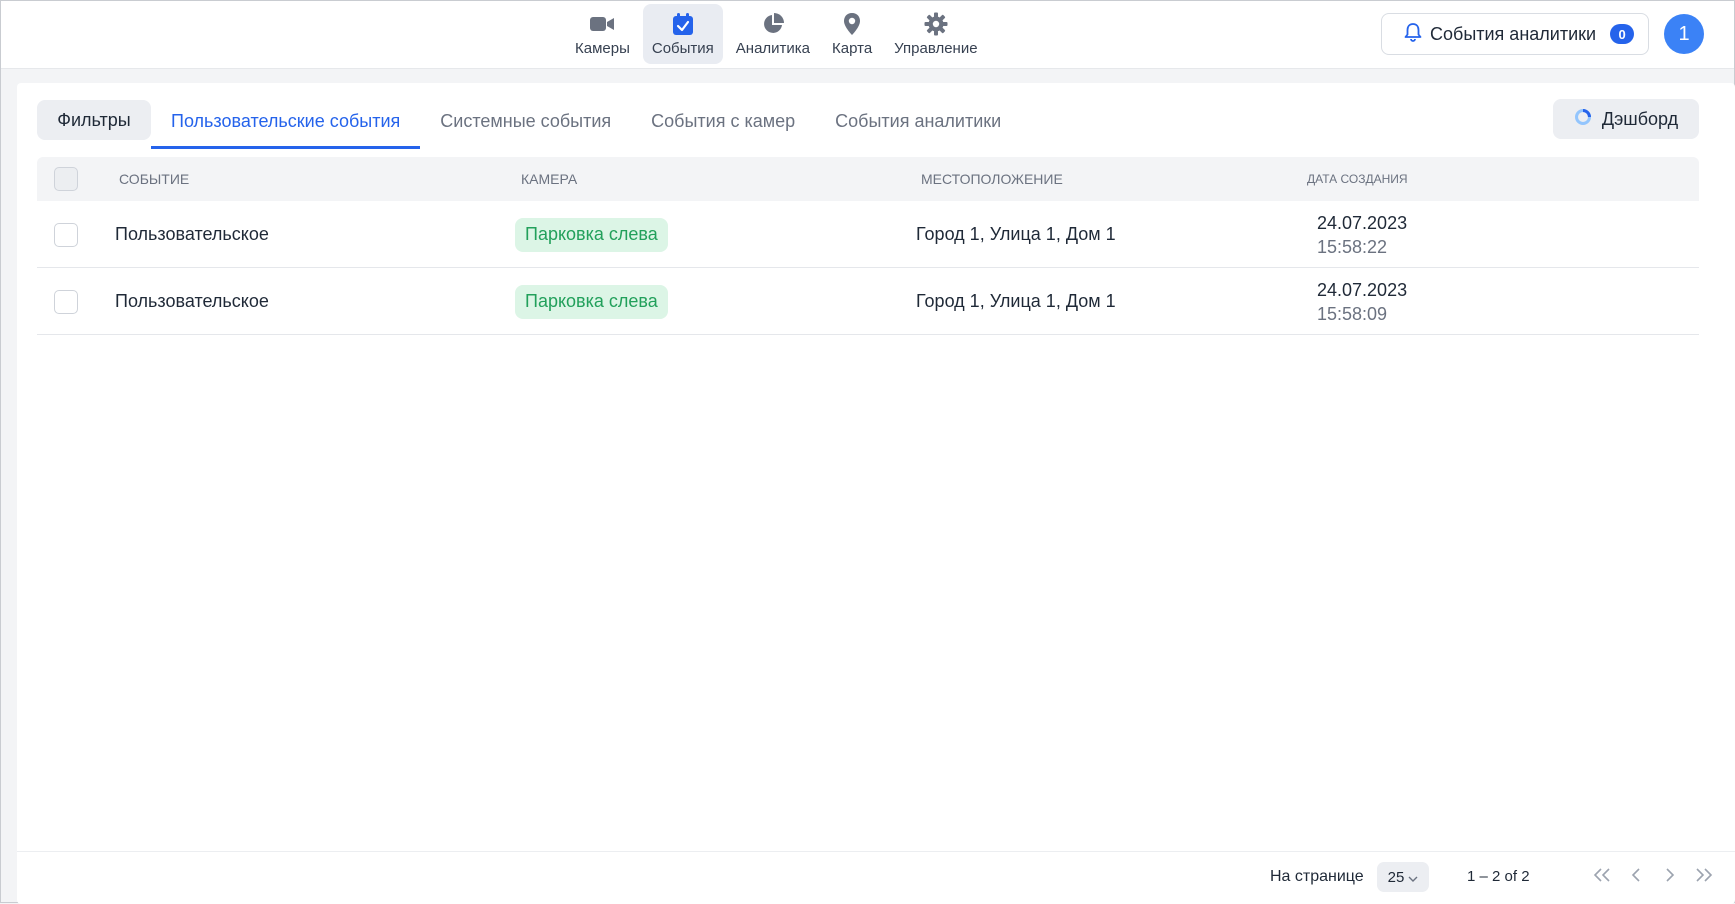 The width and height of the screenshot is (1735, 904). What do you see at coordinates (936, 24) in the screenshot?
I see `gear-icon` at bounding box center [936, 24].